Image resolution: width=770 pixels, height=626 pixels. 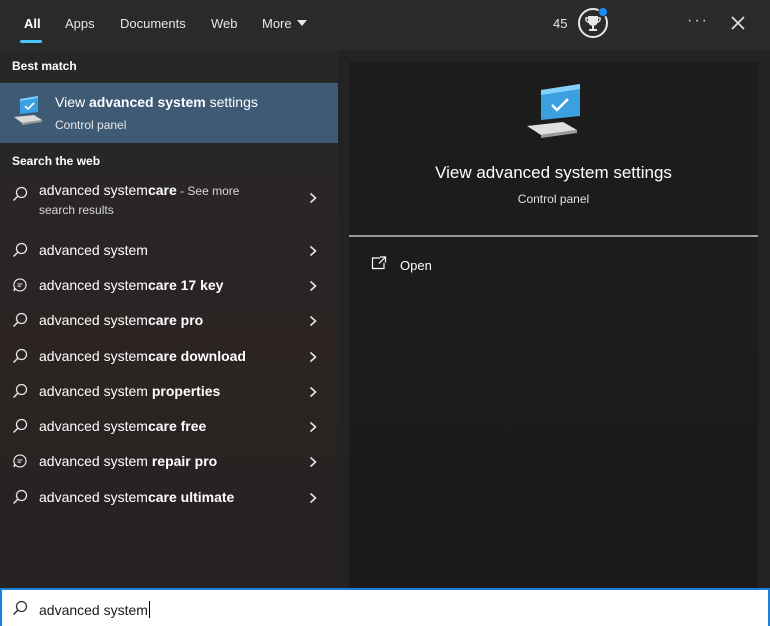 I want to click on caret-down-icon, so click(x=301, y=23).